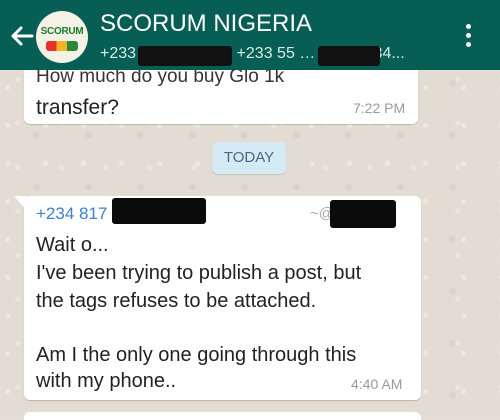 Image resolution: width=500 pixels, height=420 pixels. Describe the element at coordinates (62, 31) in the screenshot. I see `avatar-logo-text: SCORUM` at that location.